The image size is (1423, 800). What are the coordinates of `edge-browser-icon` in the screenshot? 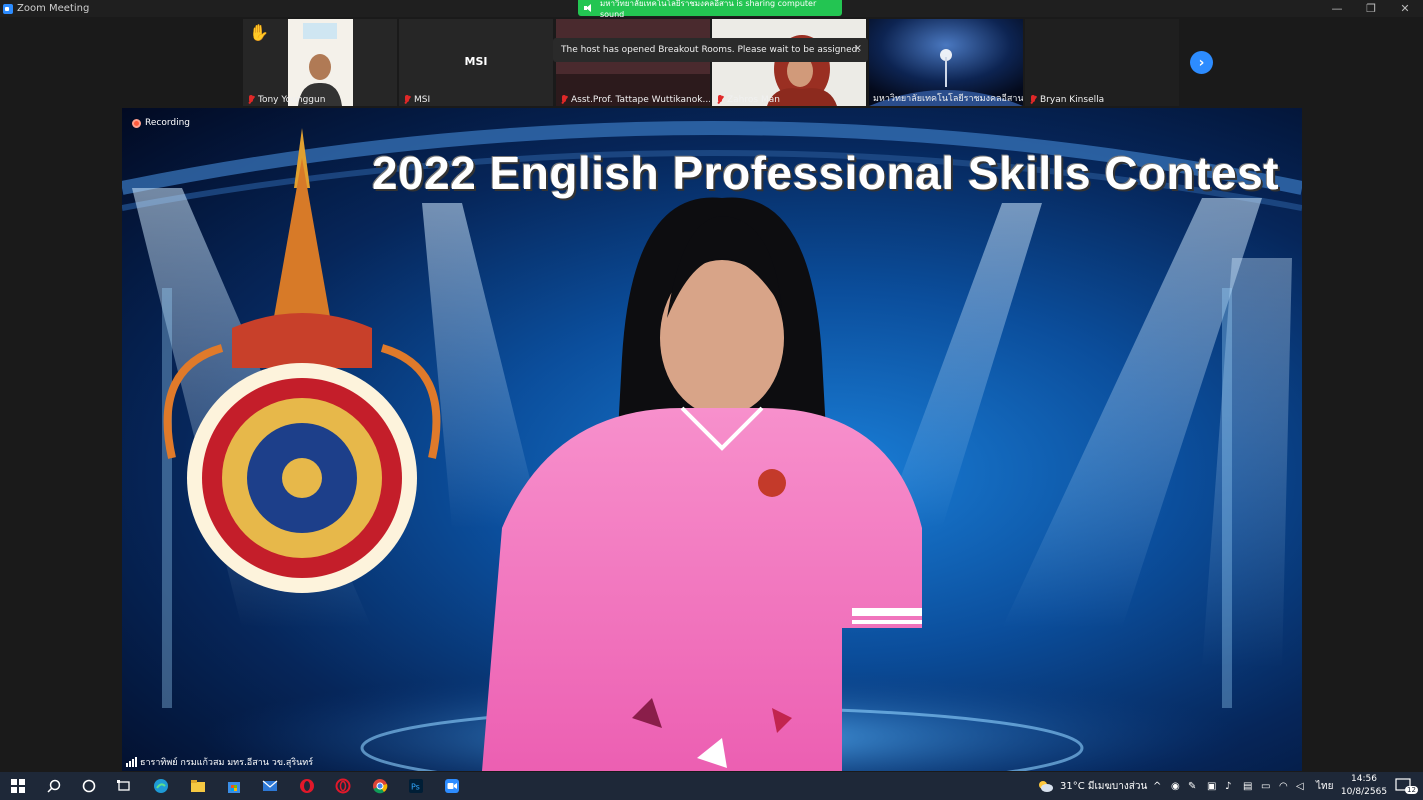 It's located at (161, 786).